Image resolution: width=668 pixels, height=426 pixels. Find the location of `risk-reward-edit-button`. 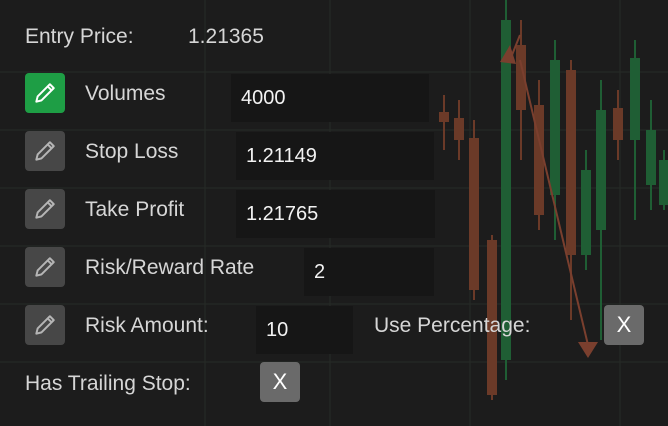

risk-reward-edit-button is located at coordinates (45, 267).